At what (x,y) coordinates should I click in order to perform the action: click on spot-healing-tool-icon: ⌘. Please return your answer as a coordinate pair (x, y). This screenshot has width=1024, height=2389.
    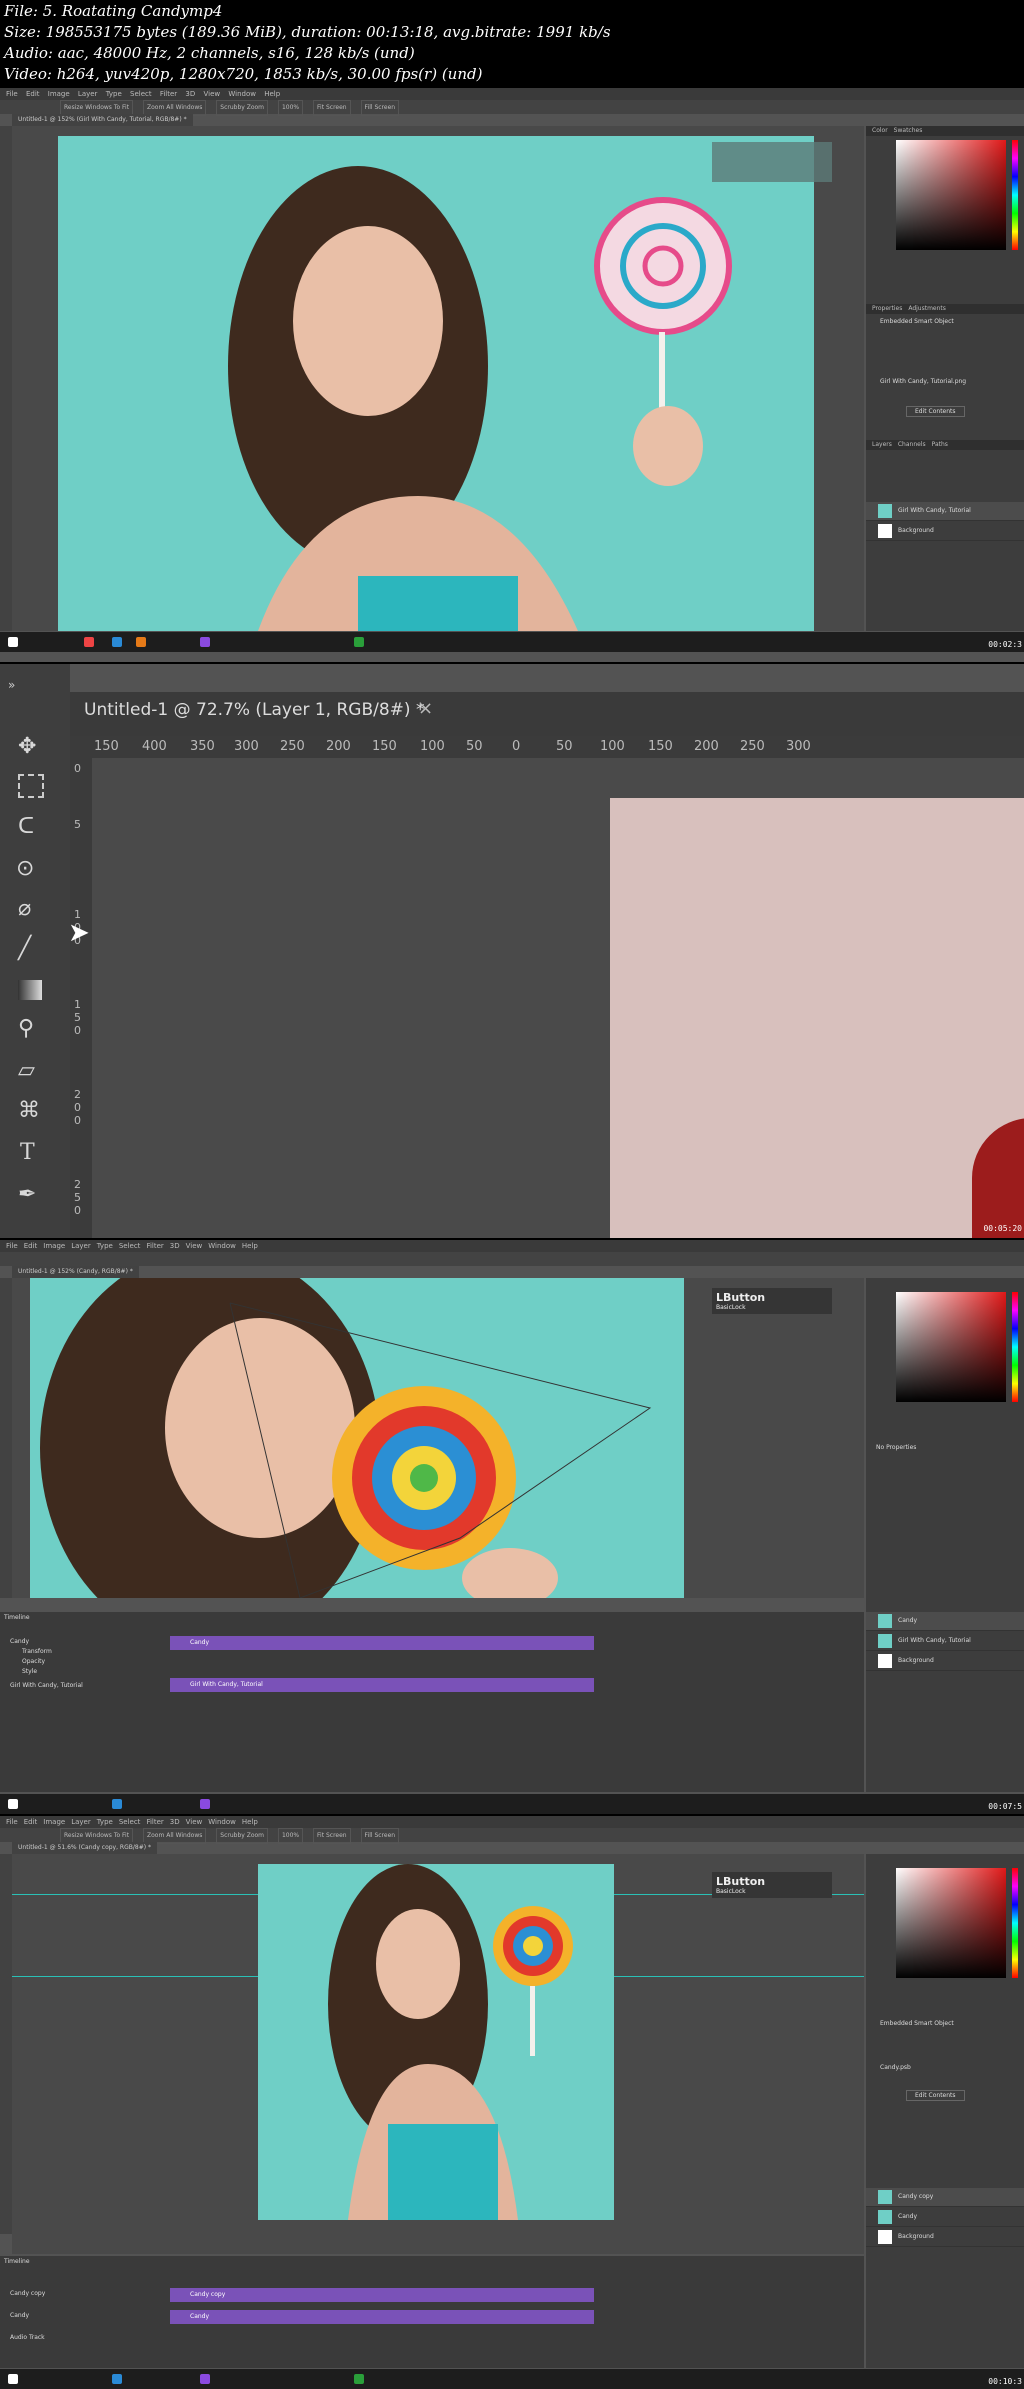
    Looking at the image, I should click on (29, 1110).